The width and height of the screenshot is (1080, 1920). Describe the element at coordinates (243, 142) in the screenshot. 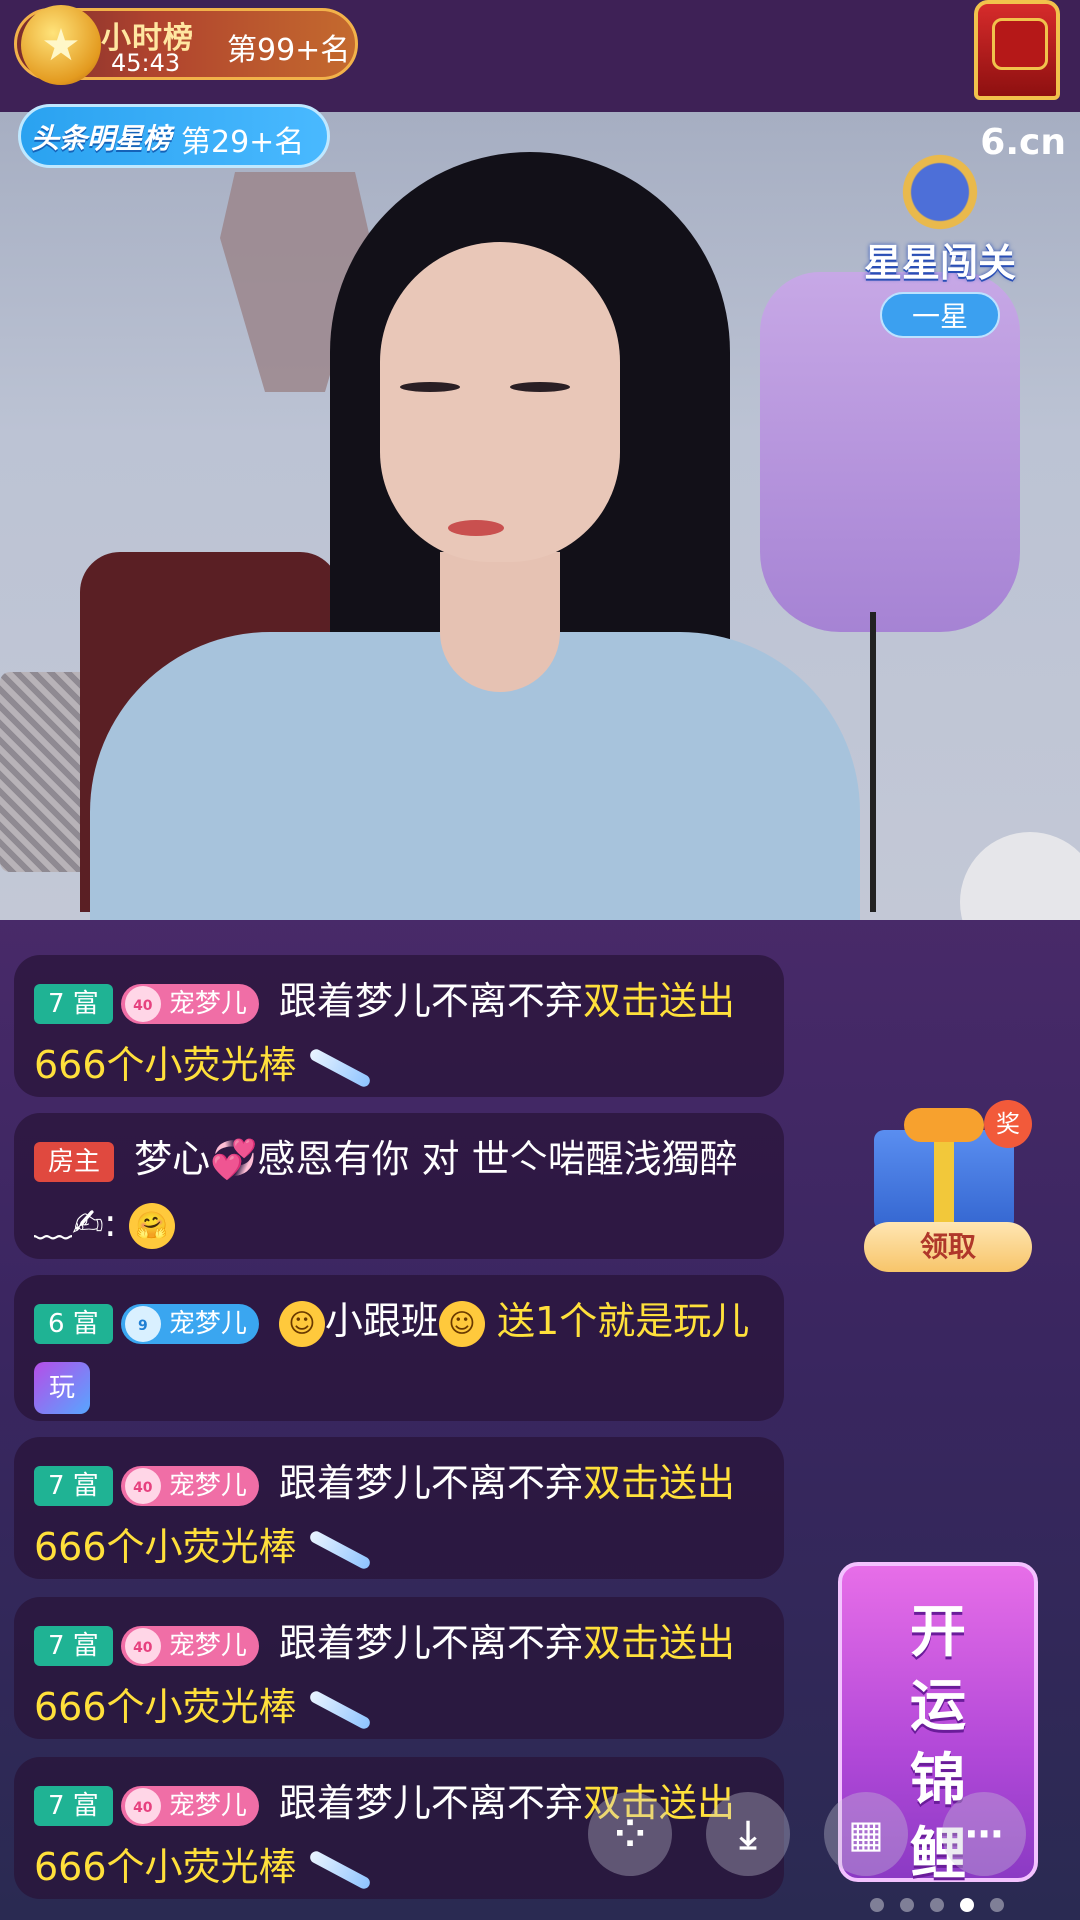

I see `headline-rank-position: 第29+名` at that location.